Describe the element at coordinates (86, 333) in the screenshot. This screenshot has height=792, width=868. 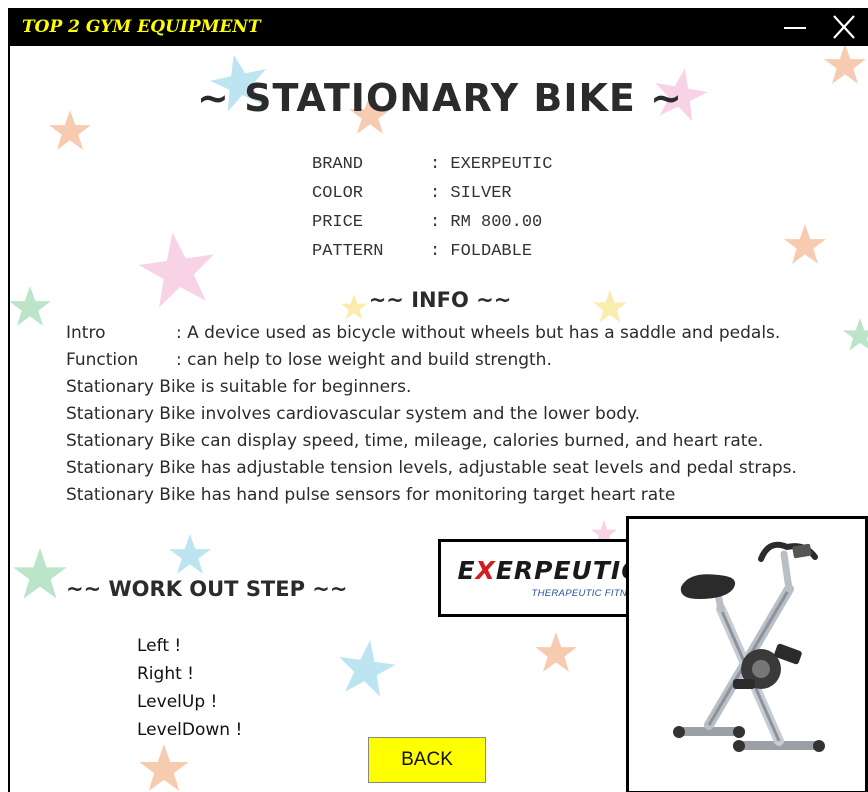
I see `info-label: Intro` at that location.